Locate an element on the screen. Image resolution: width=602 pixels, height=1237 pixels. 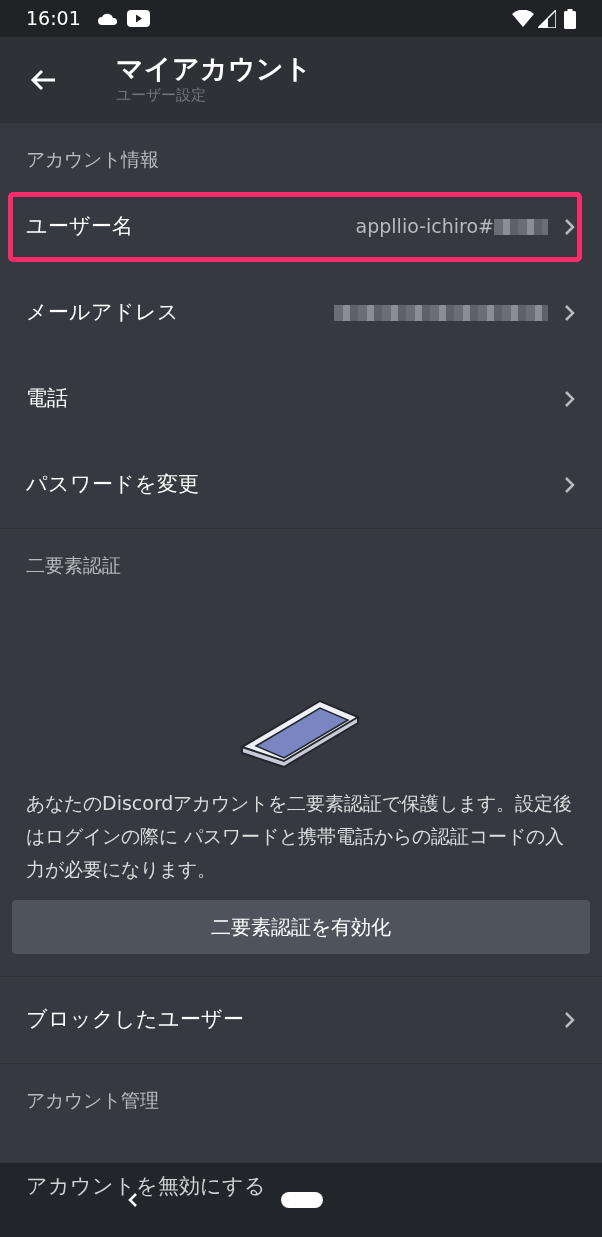
cloud-icon is located at coordinates (107, 18).